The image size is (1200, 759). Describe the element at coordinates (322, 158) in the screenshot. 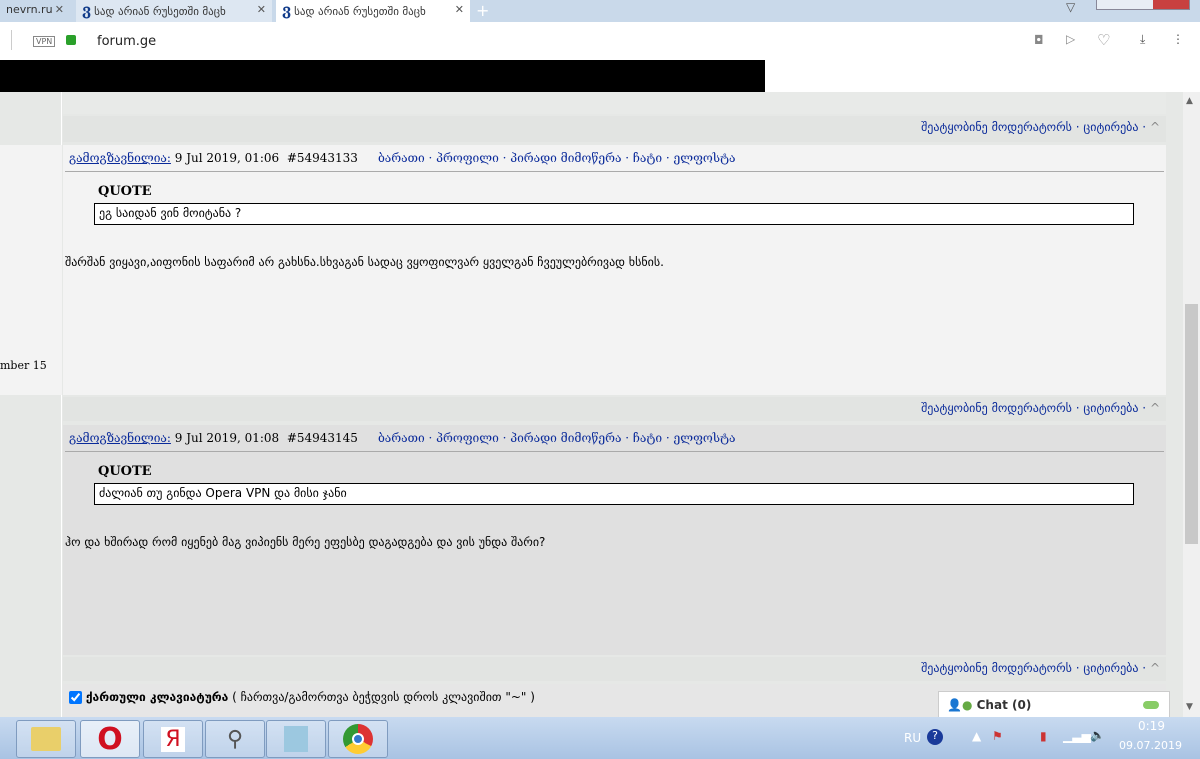

I see `post-id: #54943133` at that location.